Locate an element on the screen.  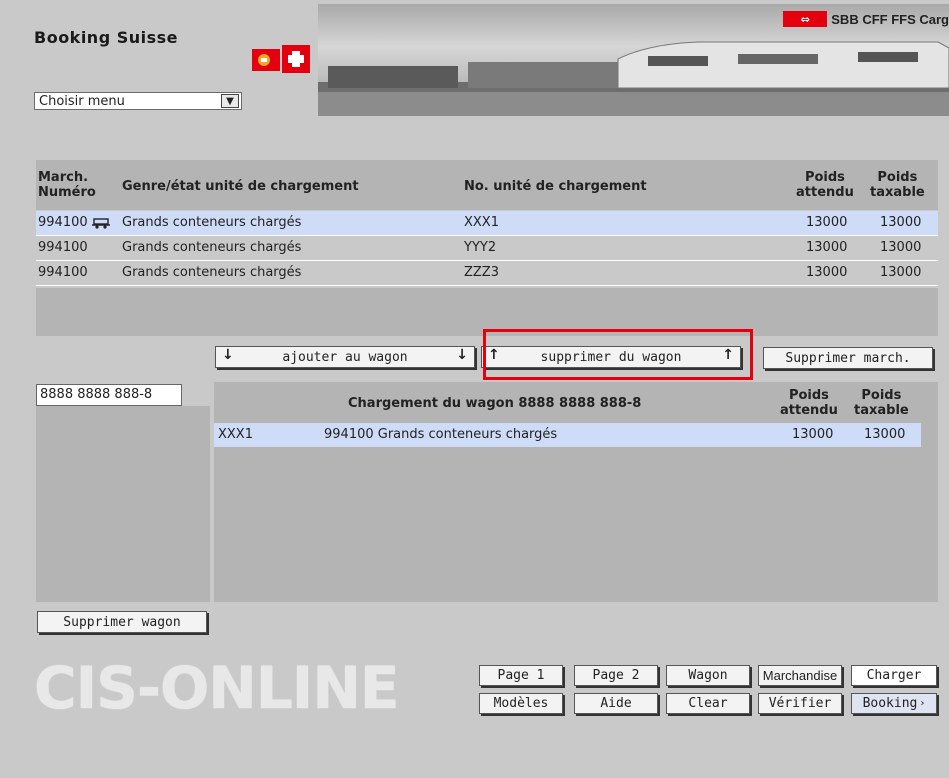
delete-march-button: Supprimer march. is located at coordinates (848, 358).